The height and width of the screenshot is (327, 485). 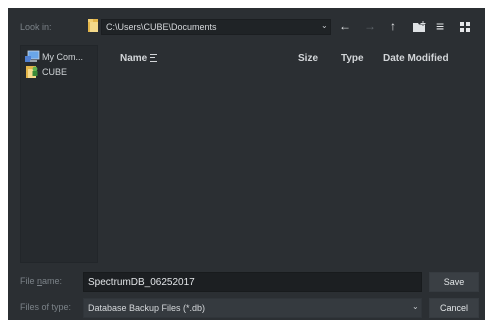 What do you see at coordinates (252, 282) in the screenshot?
I see `file-name-input` at bounding box center [252, 282].